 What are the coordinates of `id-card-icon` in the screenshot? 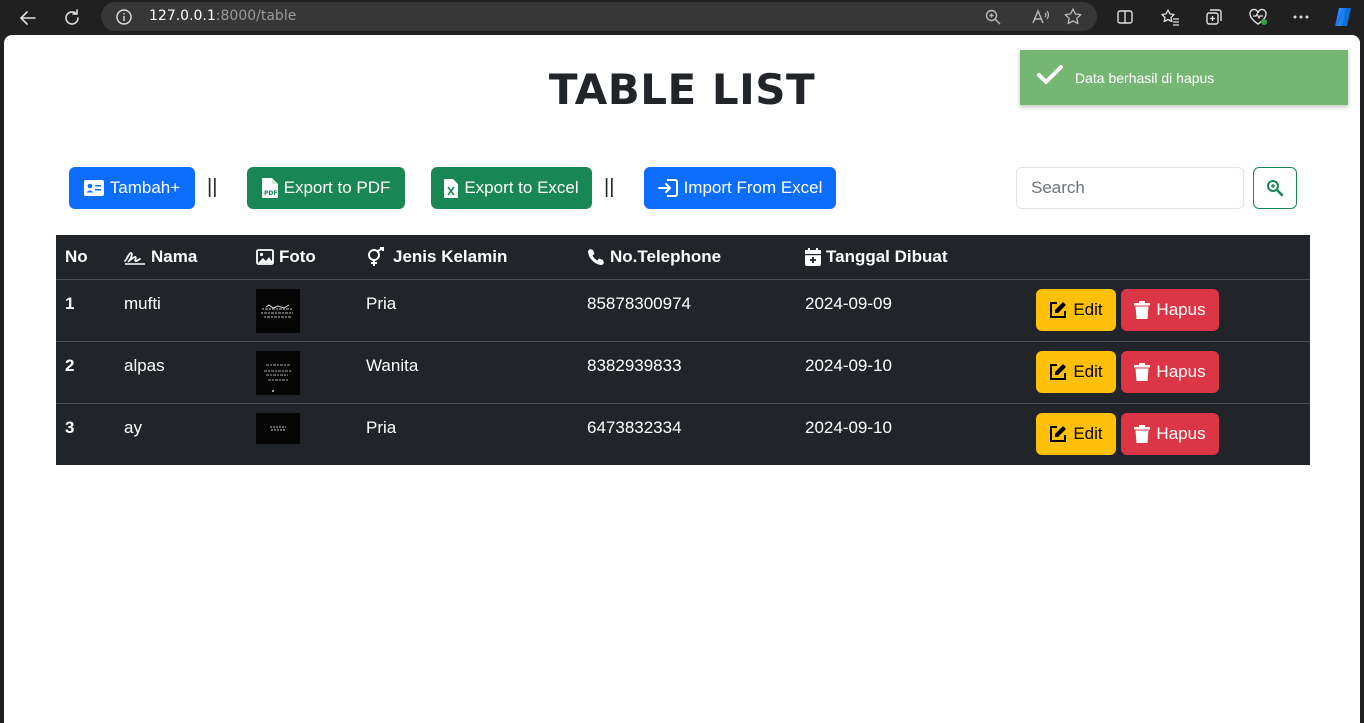 It's located at (93, 188).